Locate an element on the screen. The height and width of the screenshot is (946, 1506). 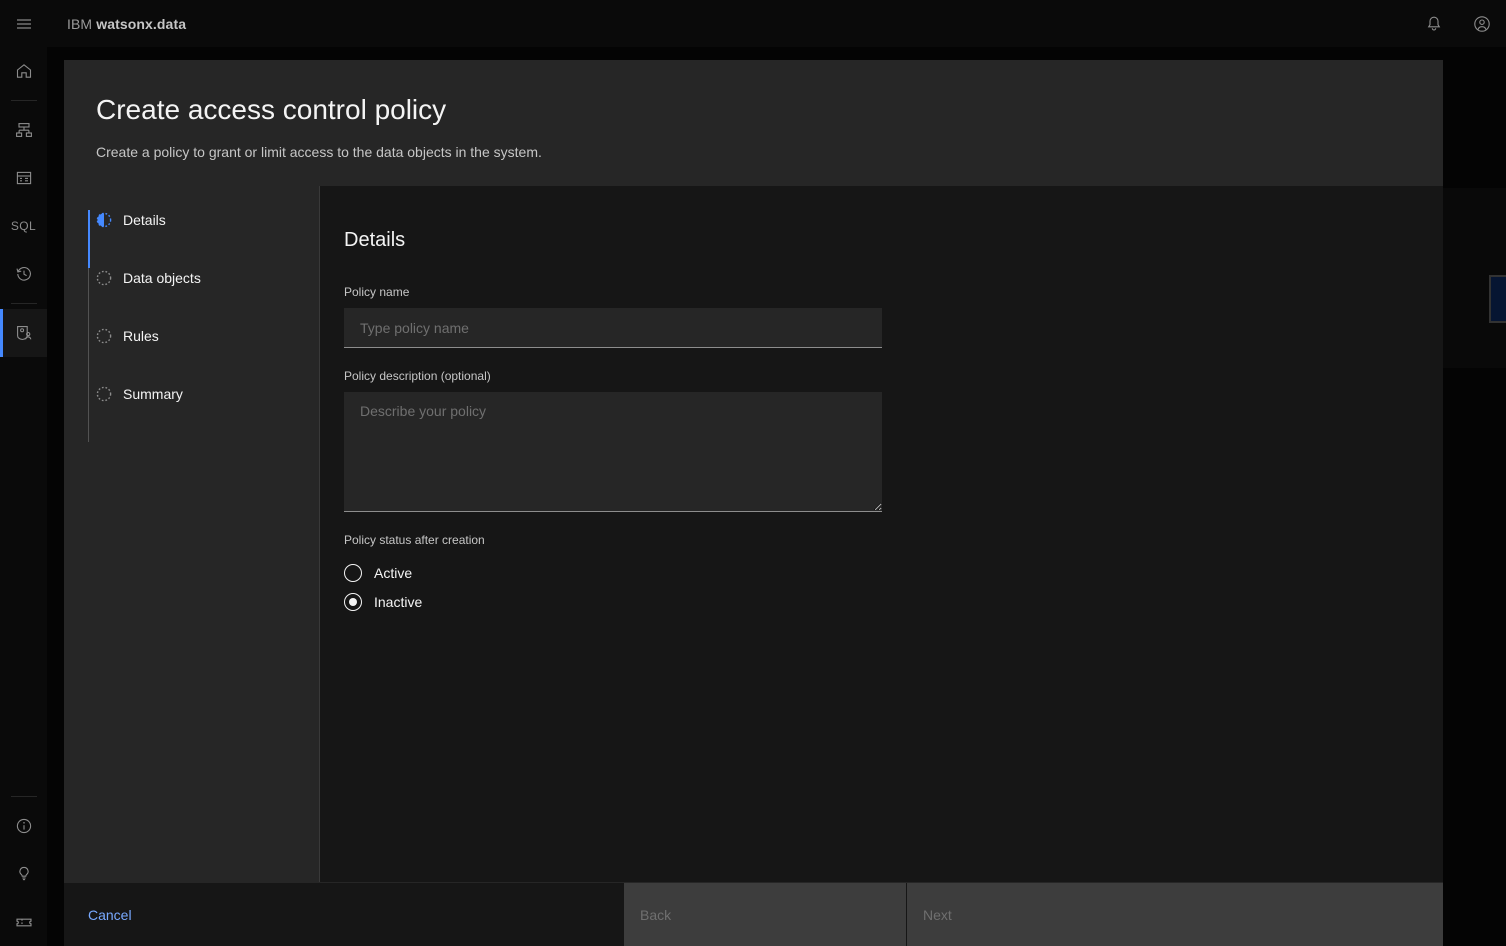
sidebar-item-query-history is located at coordinates (23, 274).